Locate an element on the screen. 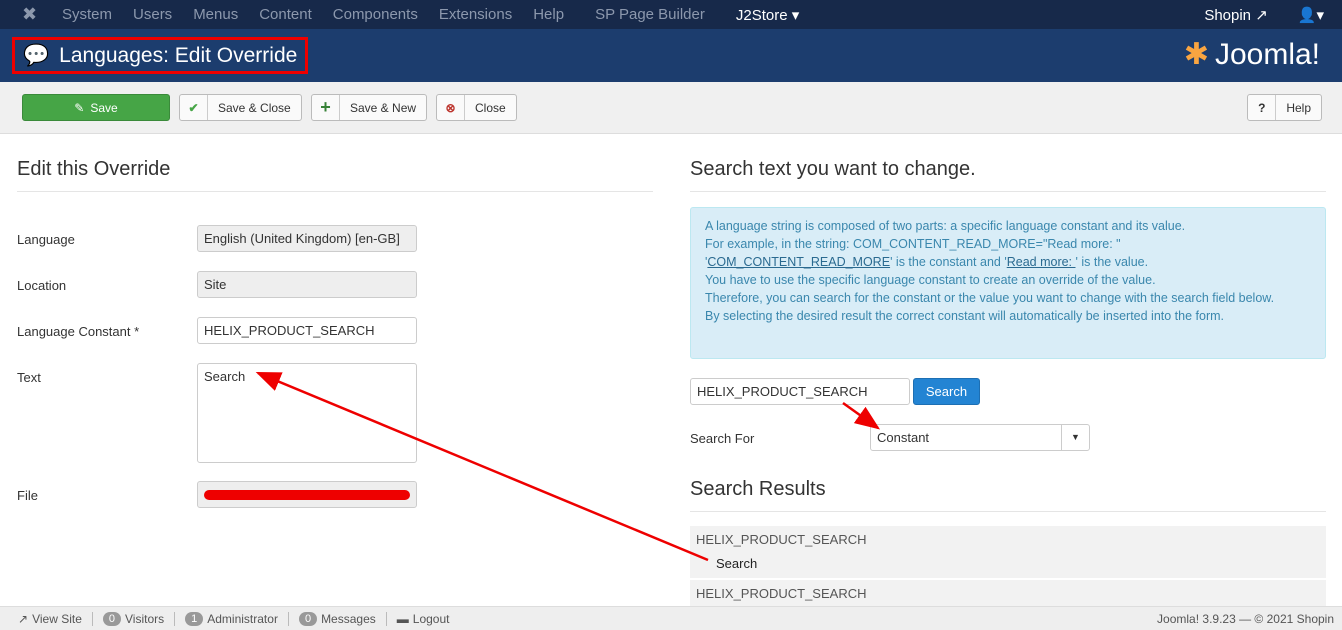 Image resolution: width=1342 pixels, height=630 pixels. visitors: 0 Visitors is located at coordinates (134, 618).